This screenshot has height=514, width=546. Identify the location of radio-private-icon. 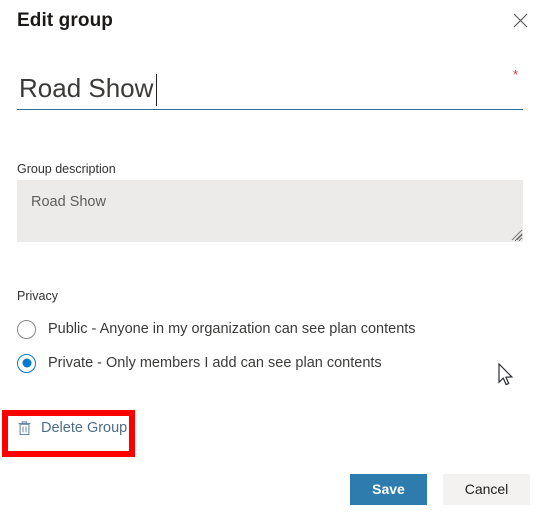
(26, 363).